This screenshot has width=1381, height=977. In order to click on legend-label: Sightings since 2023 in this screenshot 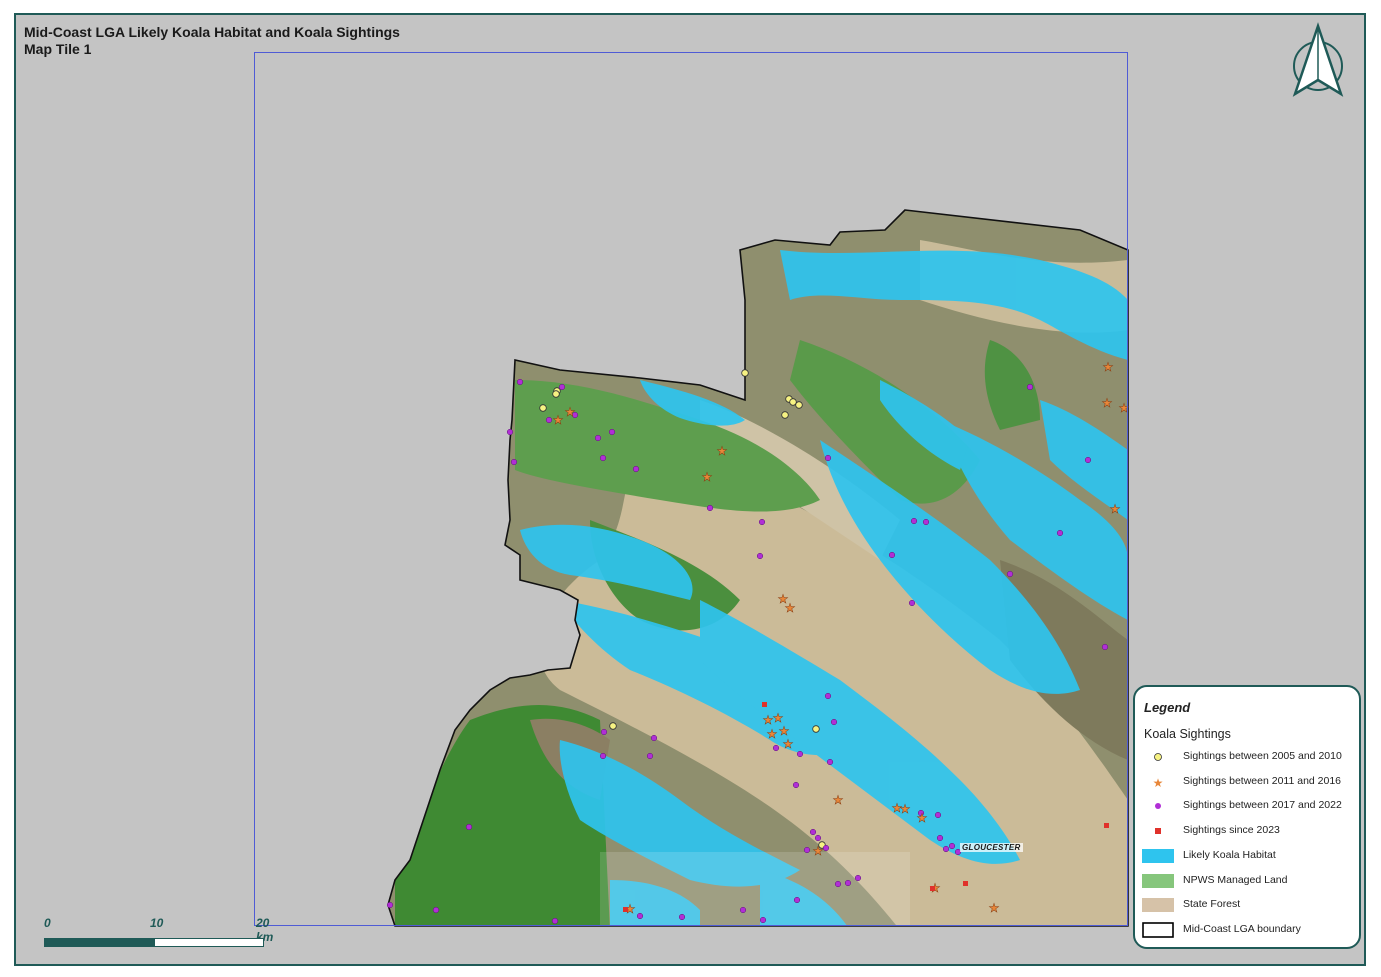, I will do `click(1231, 830)`.